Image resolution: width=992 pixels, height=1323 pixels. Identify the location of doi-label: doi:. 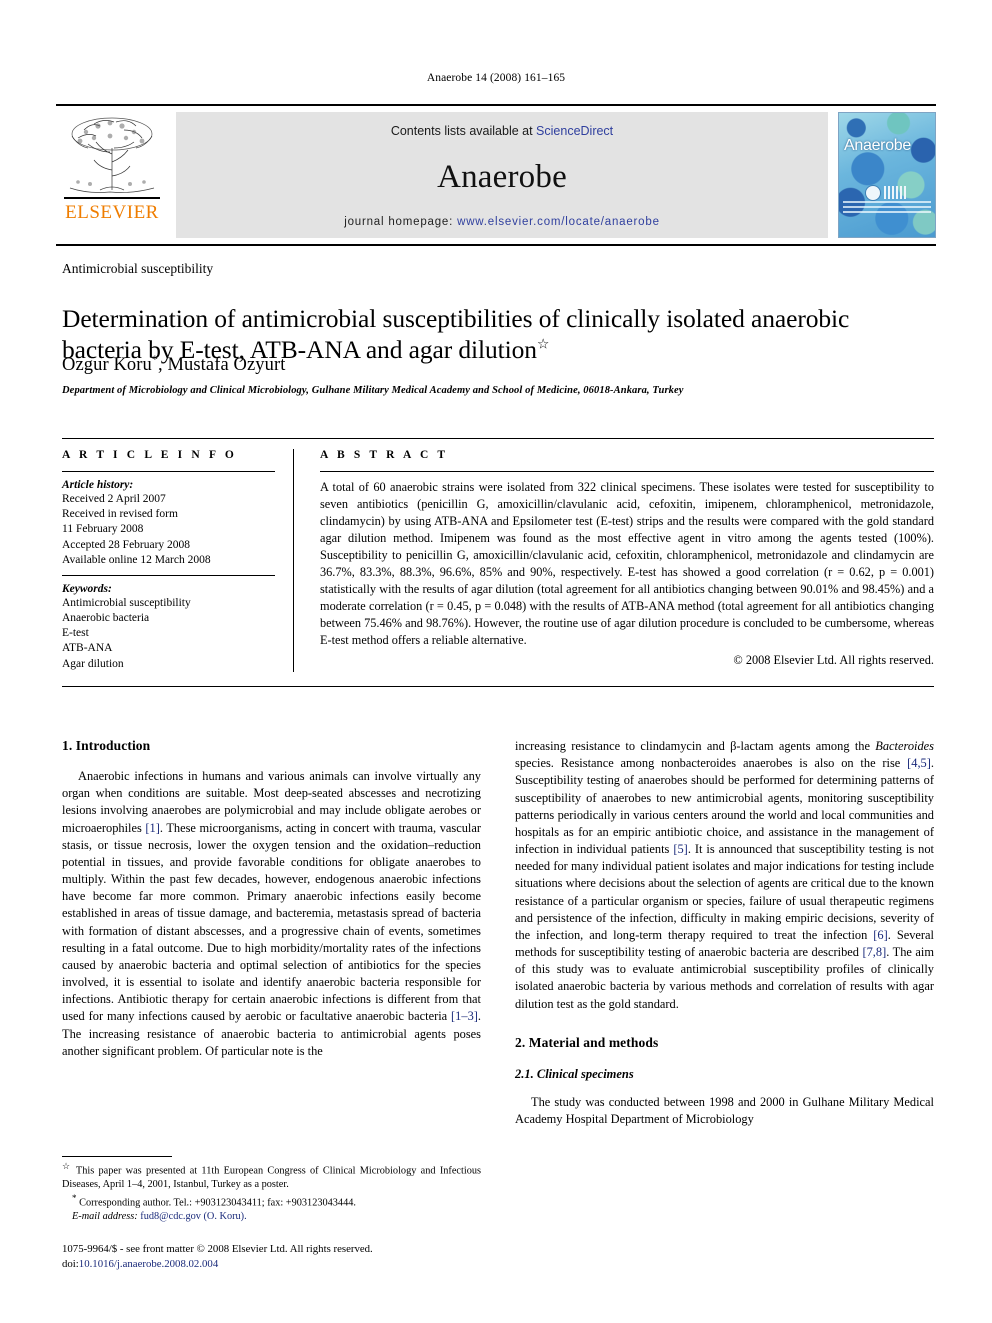
(70, 1264).